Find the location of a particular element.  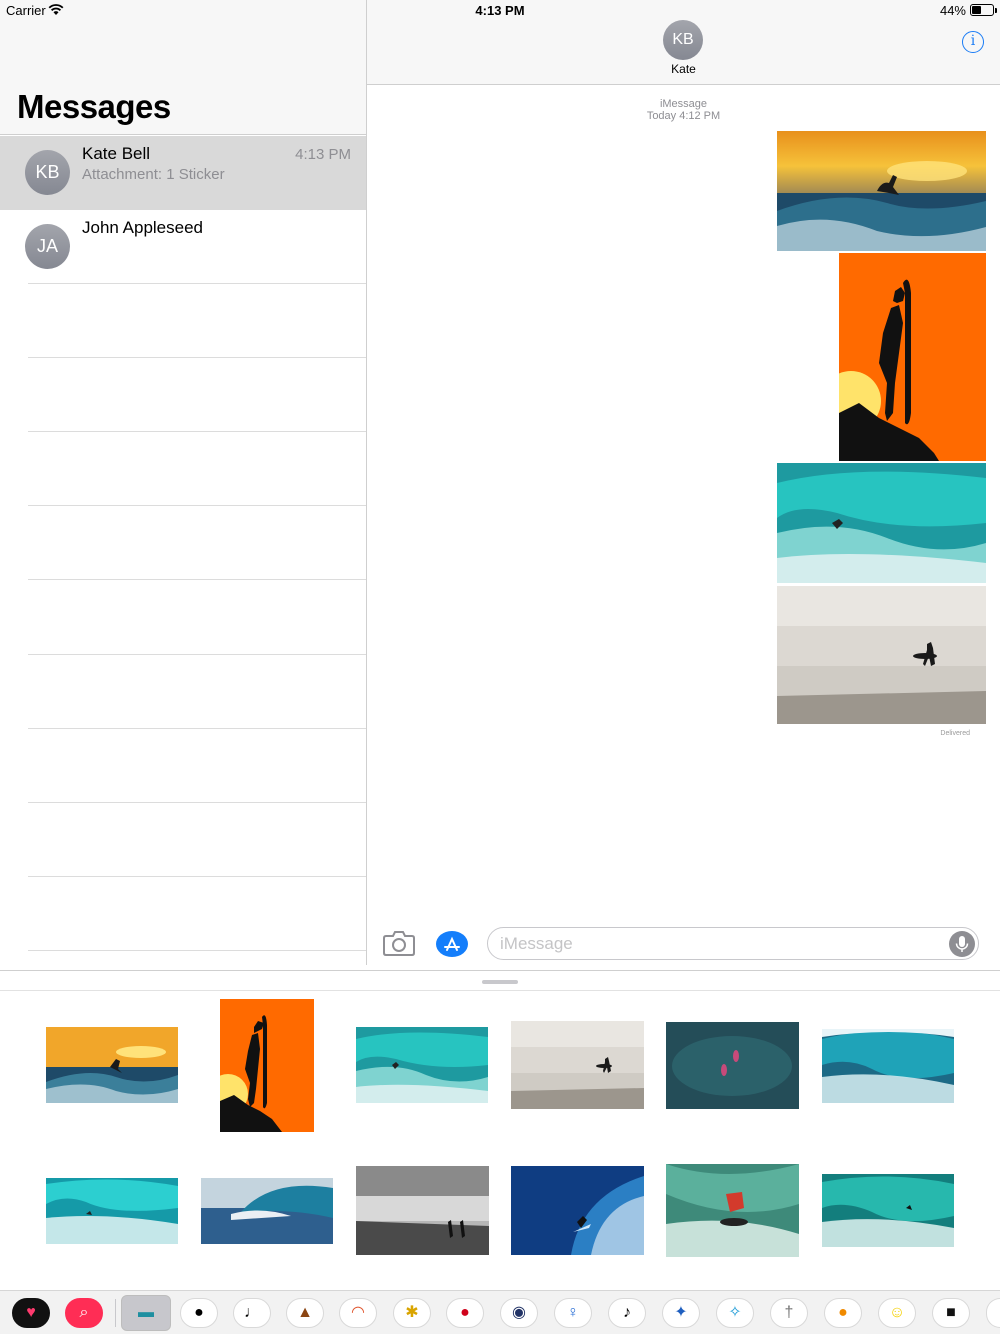

conversation-name: Kate Bell is located at coordinates (116, 153).